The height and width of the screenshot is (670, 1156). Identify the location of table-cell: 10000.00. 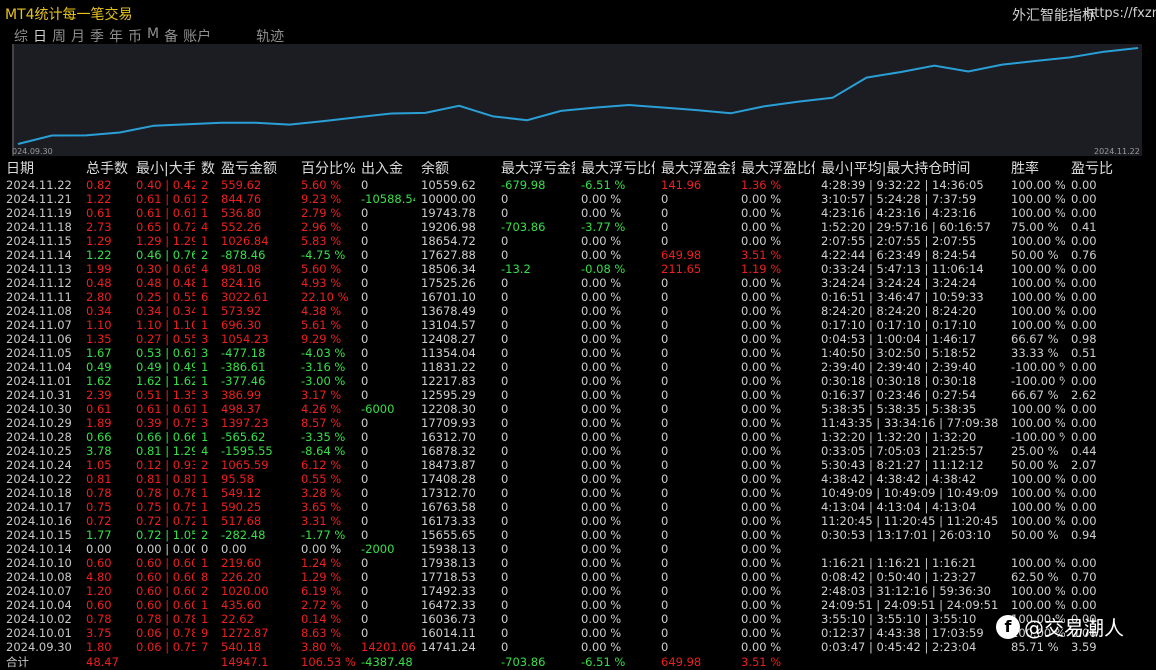
(448, 199).